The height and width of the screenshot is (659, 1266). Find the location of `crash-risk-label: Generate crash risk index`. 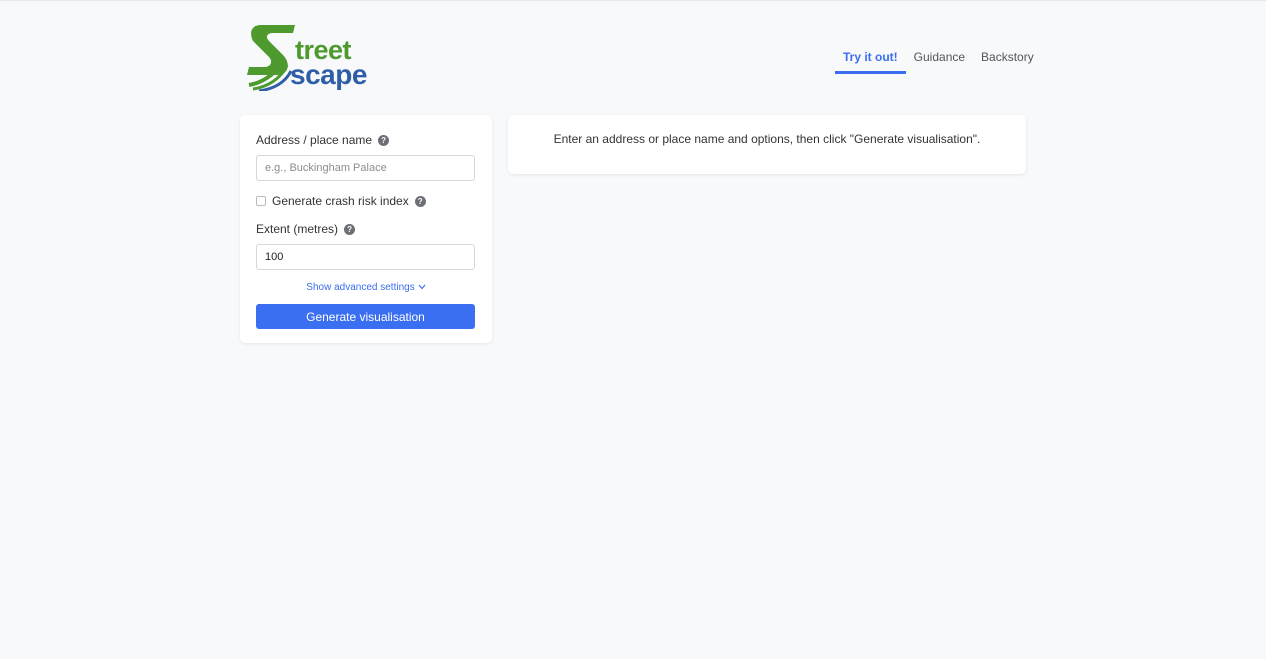

crash-risk-label: Generate crash risk index is located at coordinates (340, 201).